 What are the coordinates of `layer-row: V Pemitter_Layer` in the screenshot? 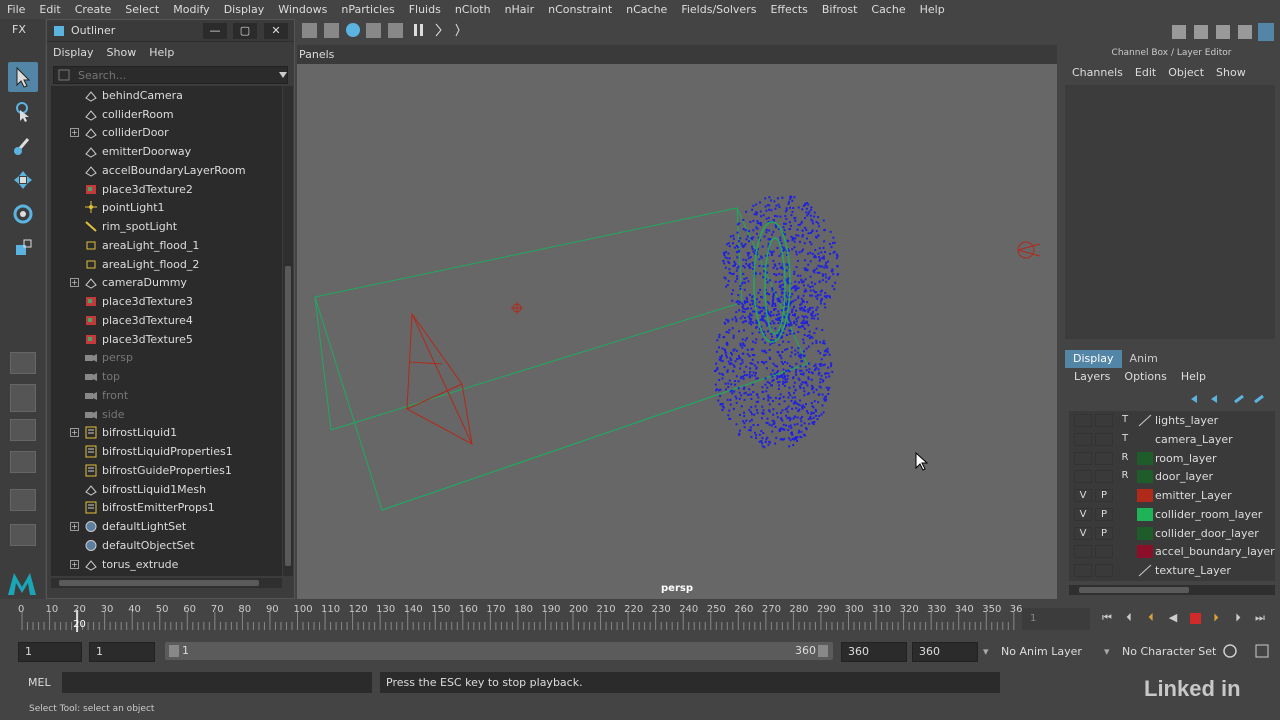 It's located at (1172, 495).